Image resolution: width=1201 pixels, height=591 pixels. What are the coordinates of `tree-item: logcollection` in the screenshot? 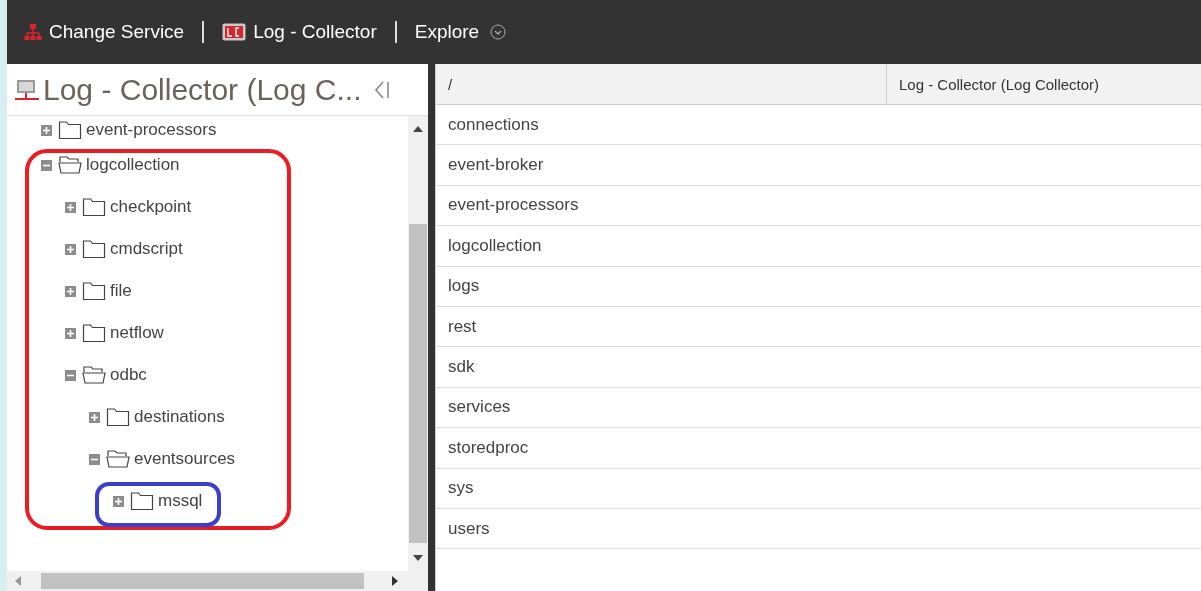 It's located at (133, 165).